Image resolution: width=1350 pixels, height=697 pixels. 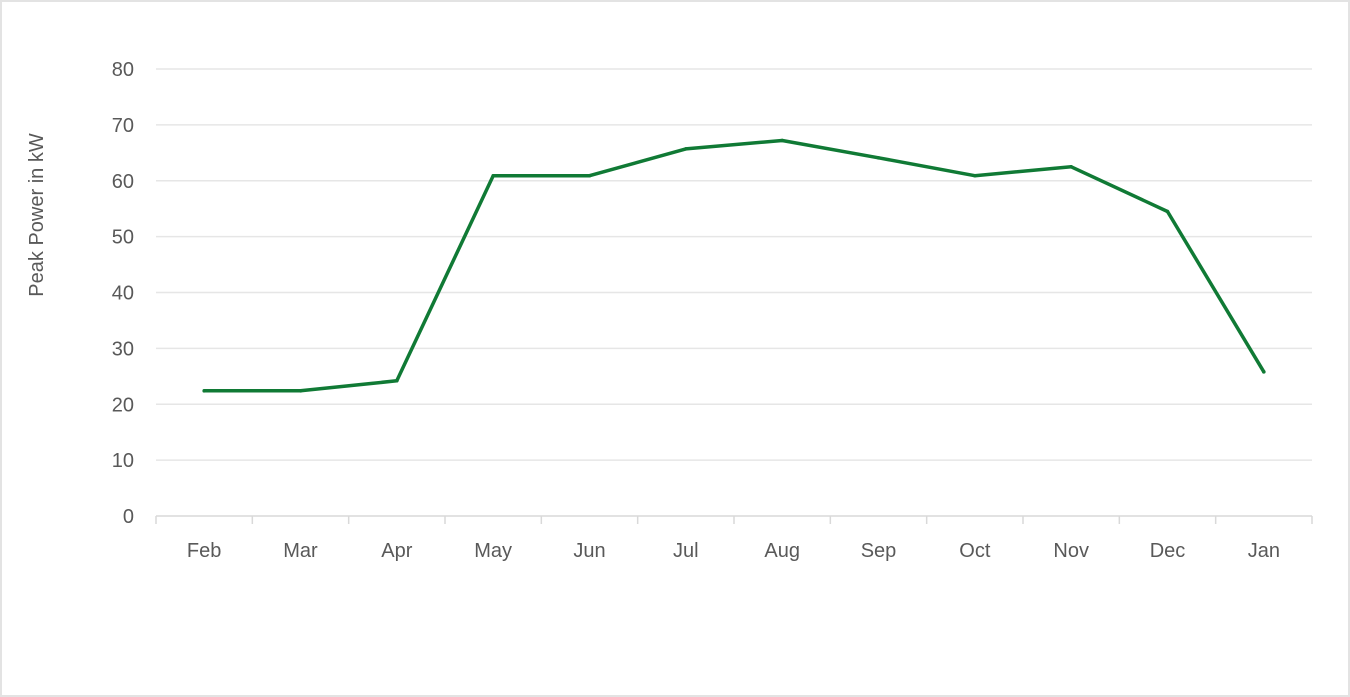 What do you see at coordinates (123, 126) in the screenshot?
I see `y-tick-label: 70` at bounding box center [123, 126].